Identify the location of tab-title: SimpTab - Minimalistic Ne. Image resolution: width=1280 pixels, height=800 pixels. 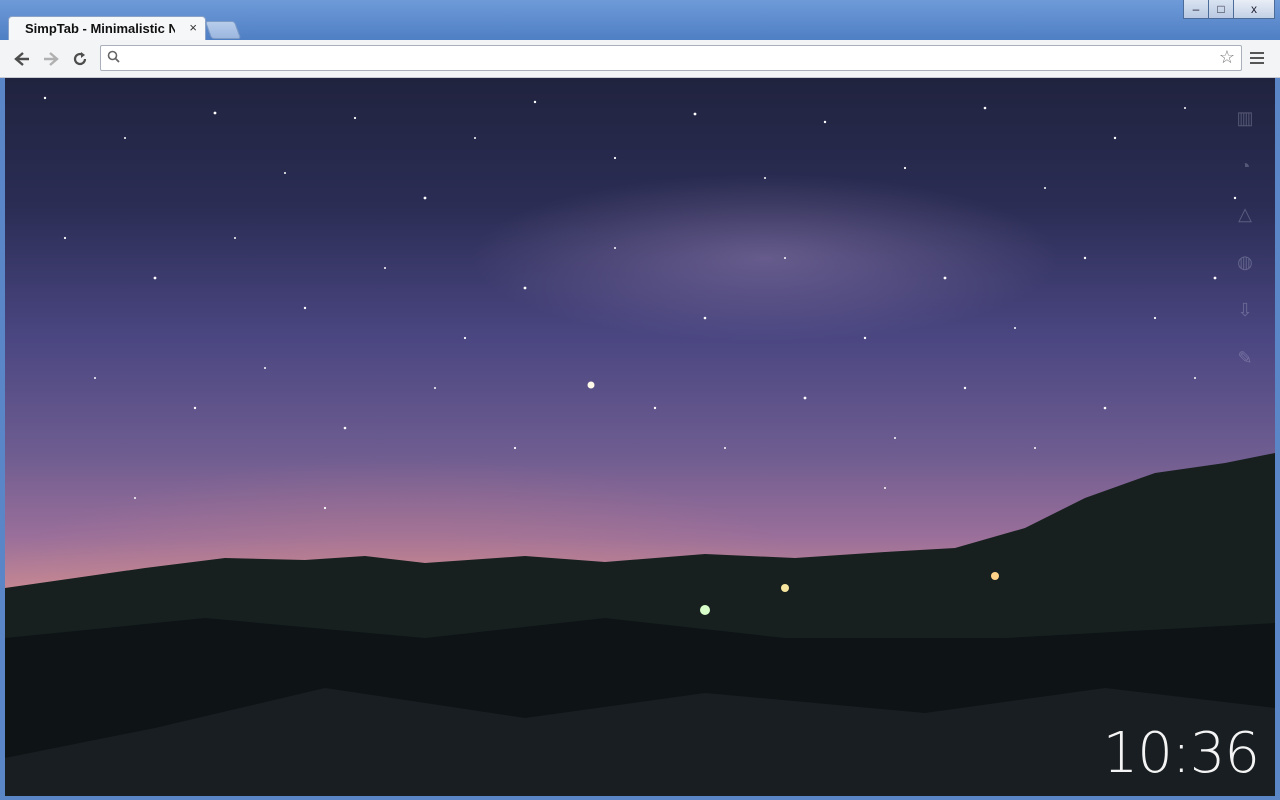
(100, 28).